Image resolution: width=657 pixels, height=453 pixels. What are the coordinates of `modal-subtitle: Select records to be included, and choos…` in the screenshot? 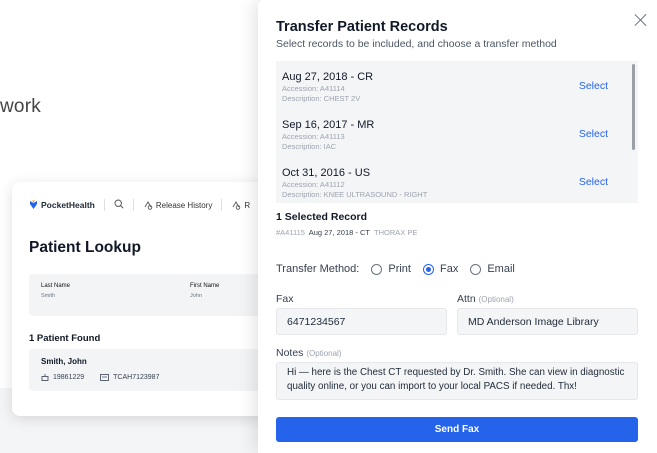 It's located at (416, 44).